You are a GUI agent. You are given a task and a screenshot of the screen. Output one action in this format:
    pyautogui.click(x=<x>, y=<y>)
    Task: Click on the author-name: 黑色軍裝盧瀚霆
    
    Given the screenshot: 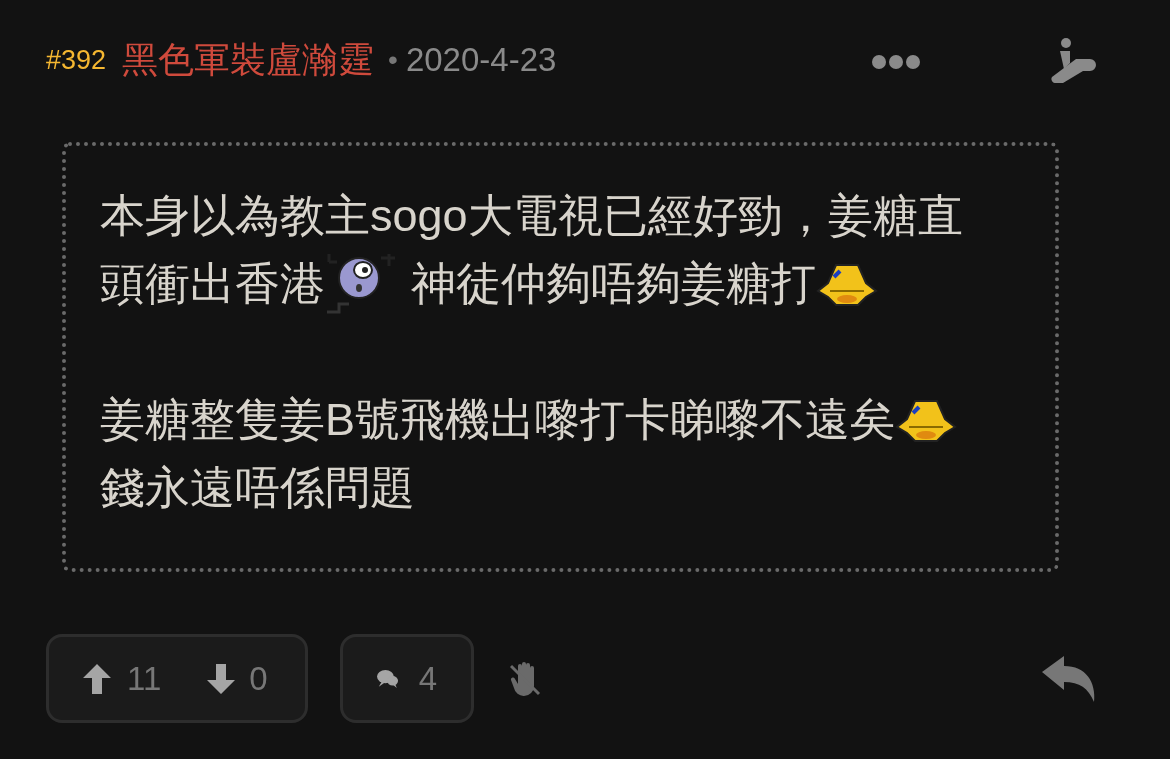 What is the action you would take?
    pyautogui.click(x=248, y=60)
    